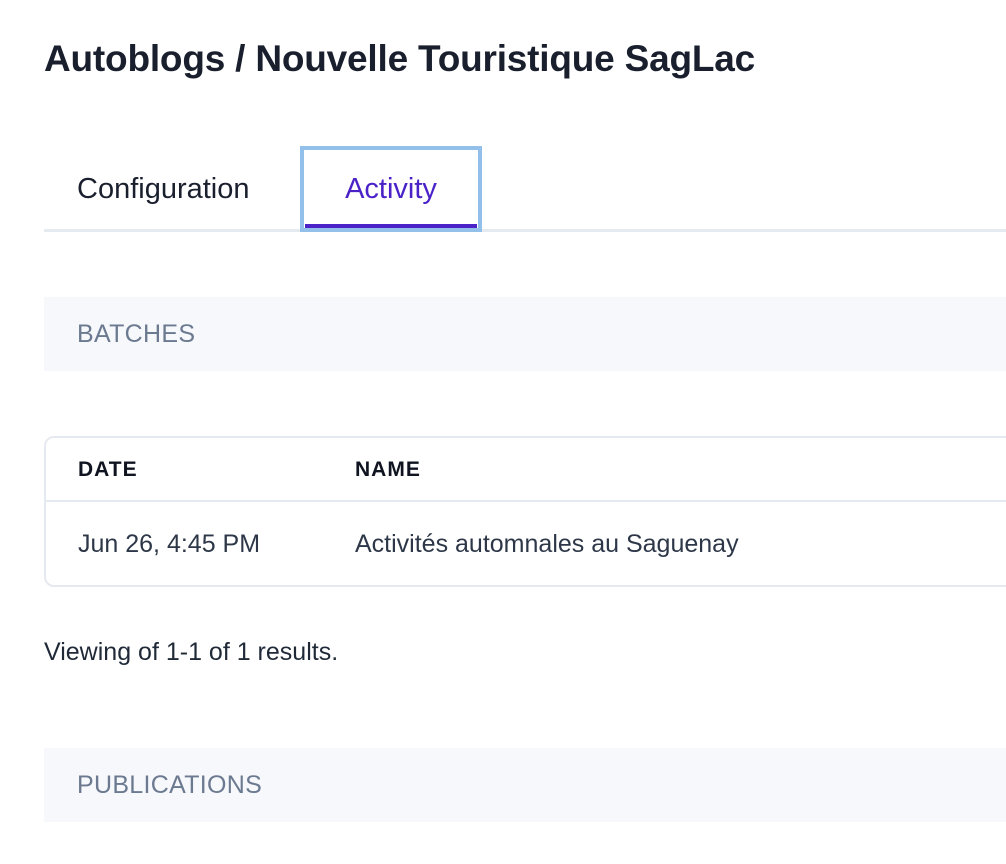 This screenshot has width=1006, height=864. I want to click on table-header-row: DATE NAME, so click(526, 470).